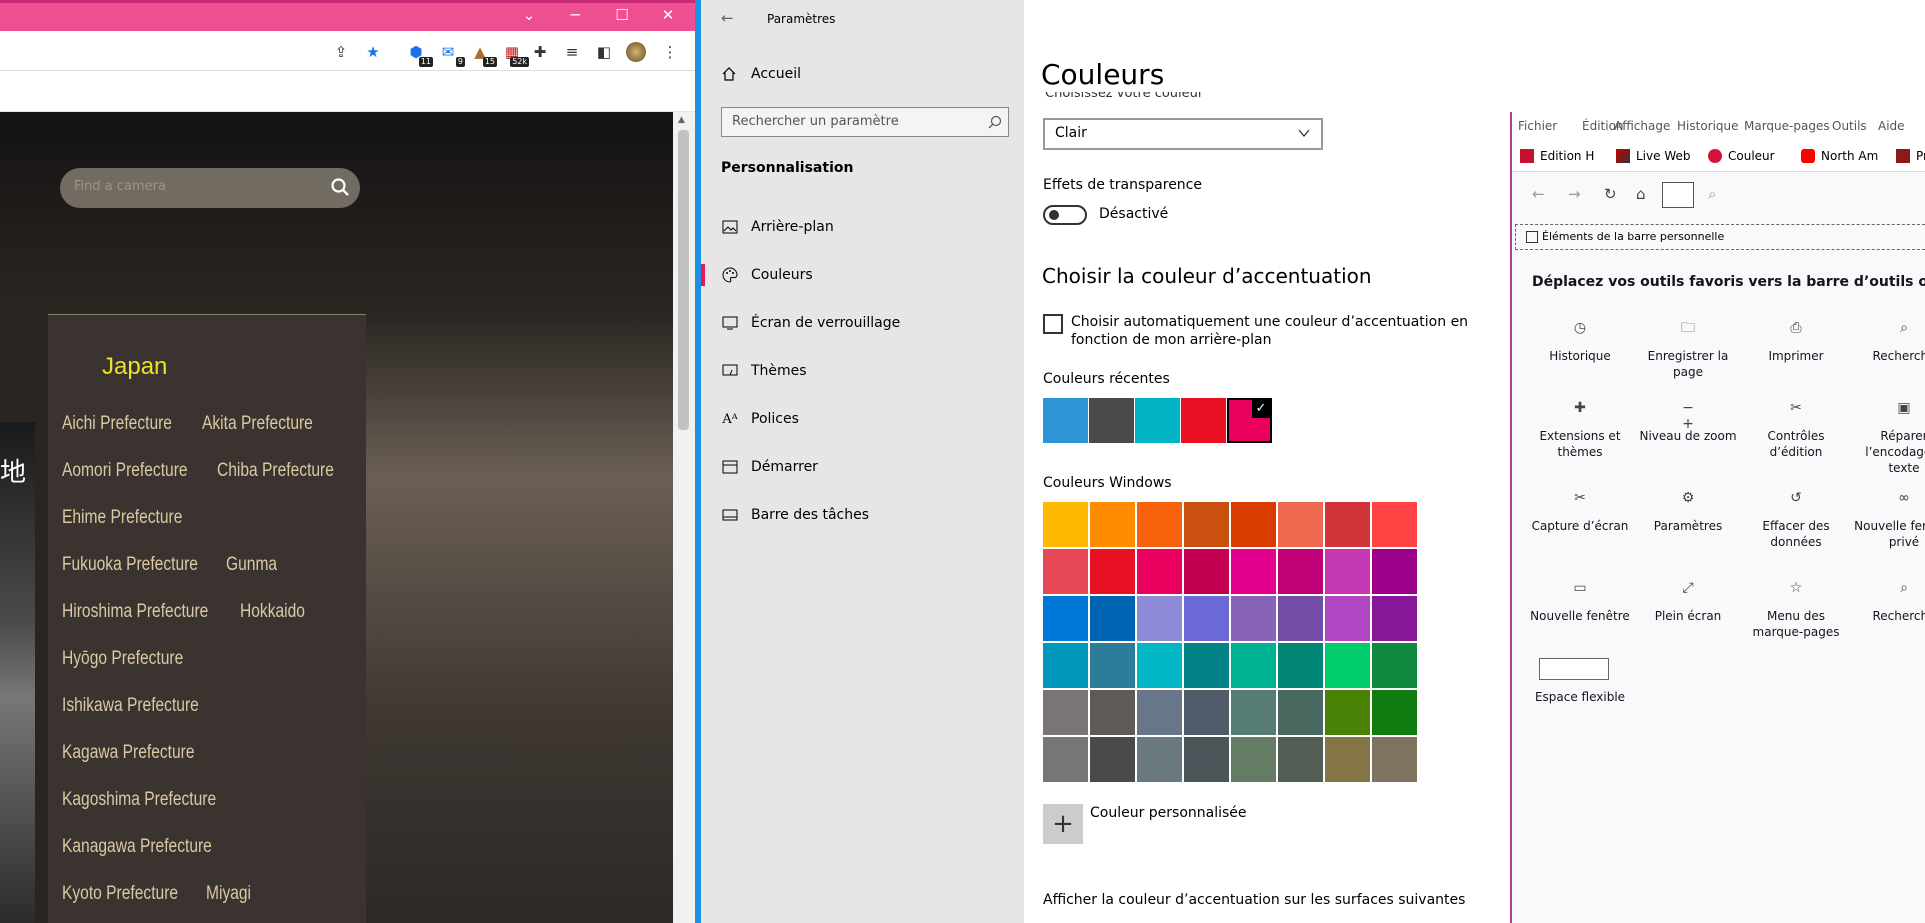 This screenshot has height=923, width=1925. I want to click on nav-item-demarrer: Démarrer, so click(871, 467).